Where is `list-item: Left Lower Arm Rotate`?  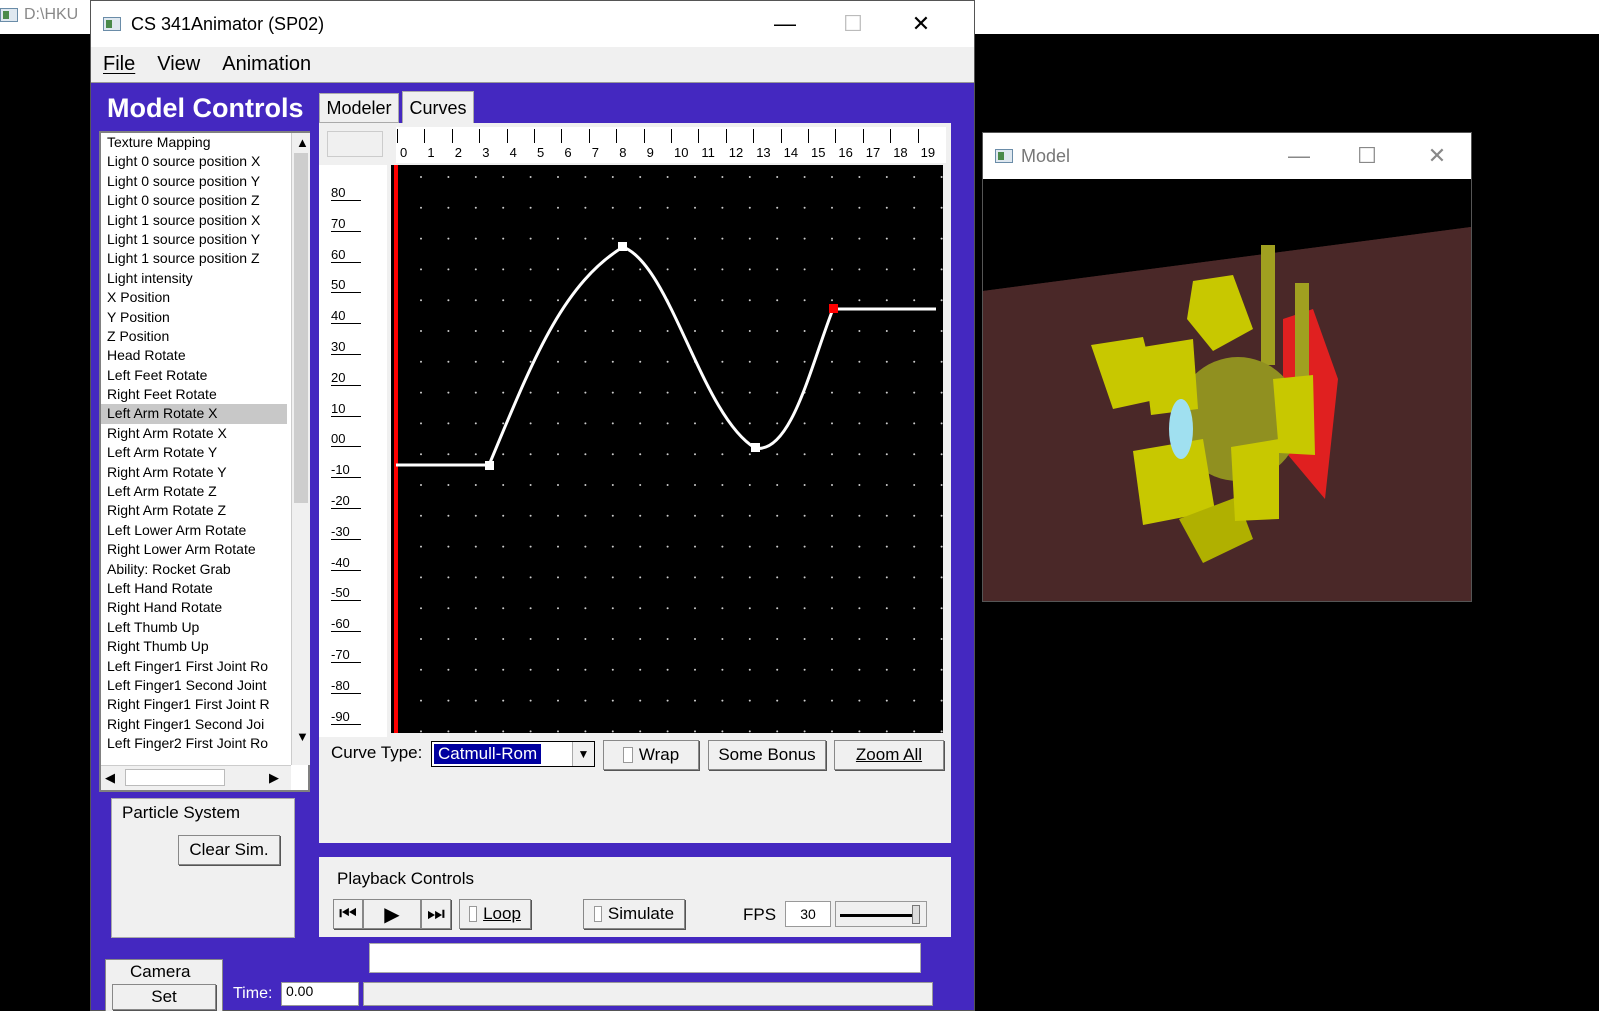
list-item: Left Lower Arm Rotate is located at coordinates (194, 530).